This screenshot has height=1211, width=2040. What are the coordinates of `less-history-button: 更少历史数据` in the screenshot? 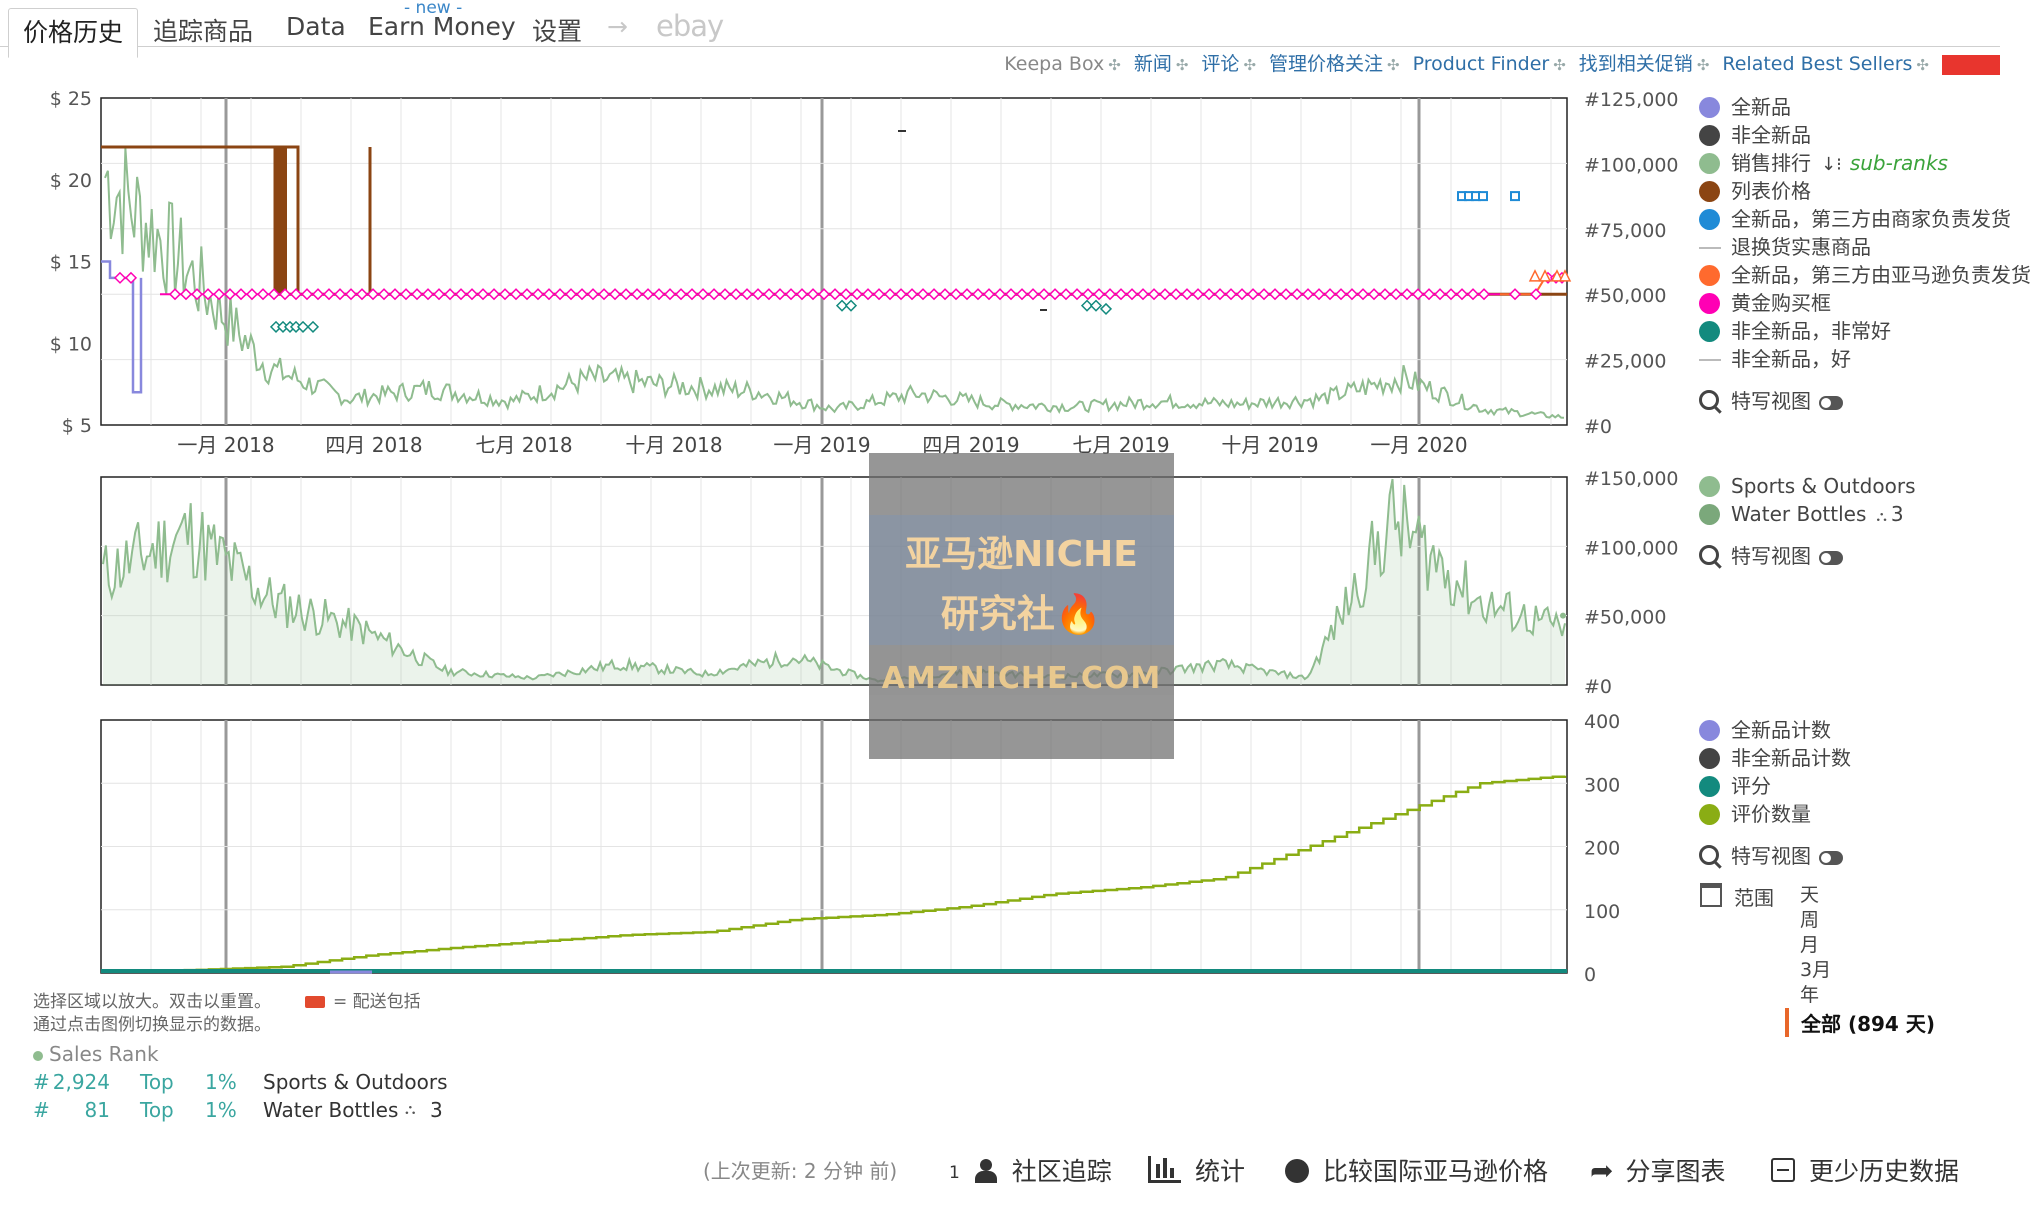 It's located at (1865, 1170).